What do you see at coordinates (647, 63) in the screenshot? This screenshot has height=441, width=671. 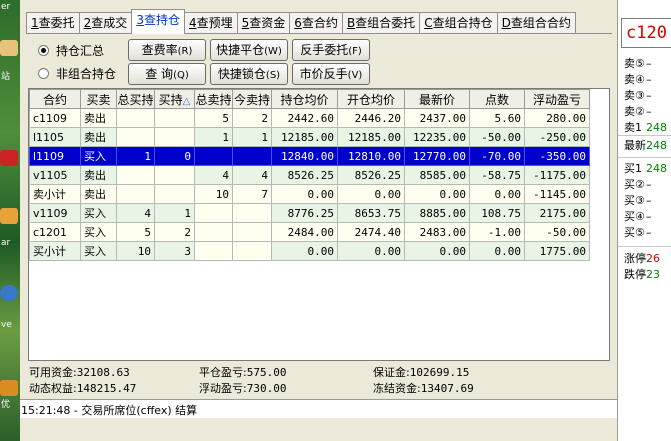 I see `quote-level-row: 卖⑤ –` at bounding box center [647, 63].